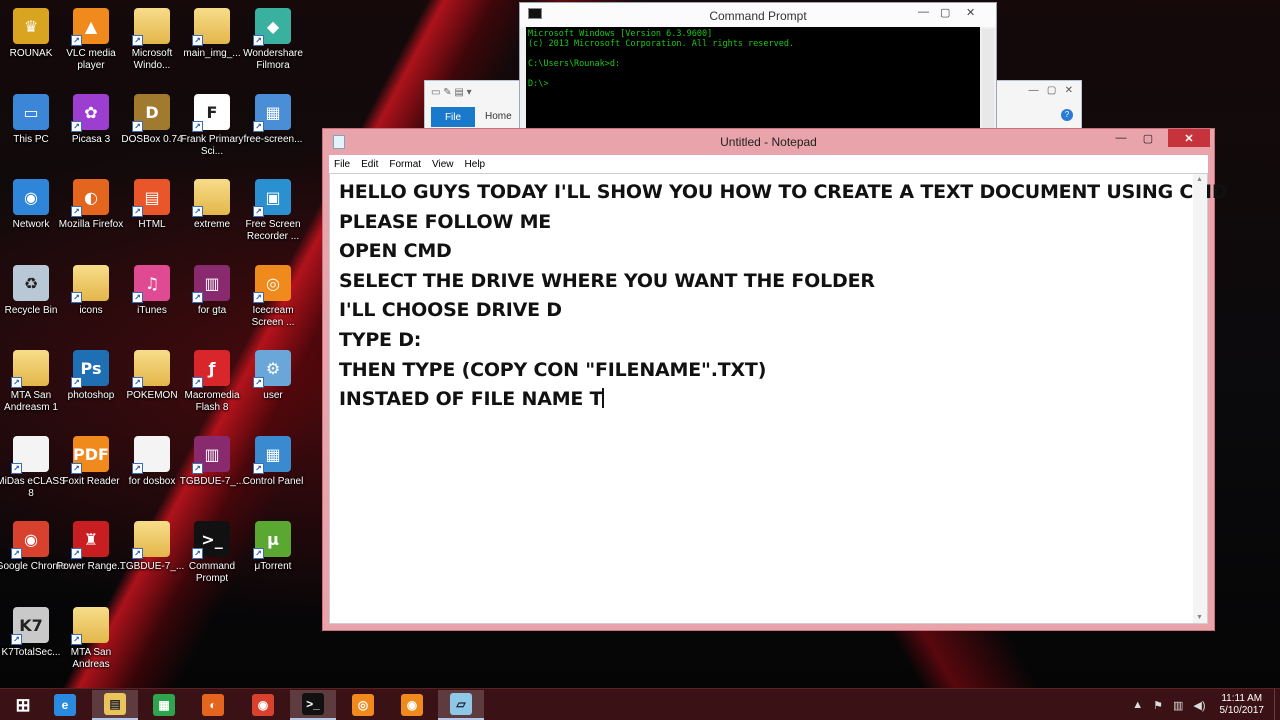  What do you see at coordinates (461, 705) in the screenshot?
I see `taskbar-notepad: ▱` at bounding box center [461, 705].